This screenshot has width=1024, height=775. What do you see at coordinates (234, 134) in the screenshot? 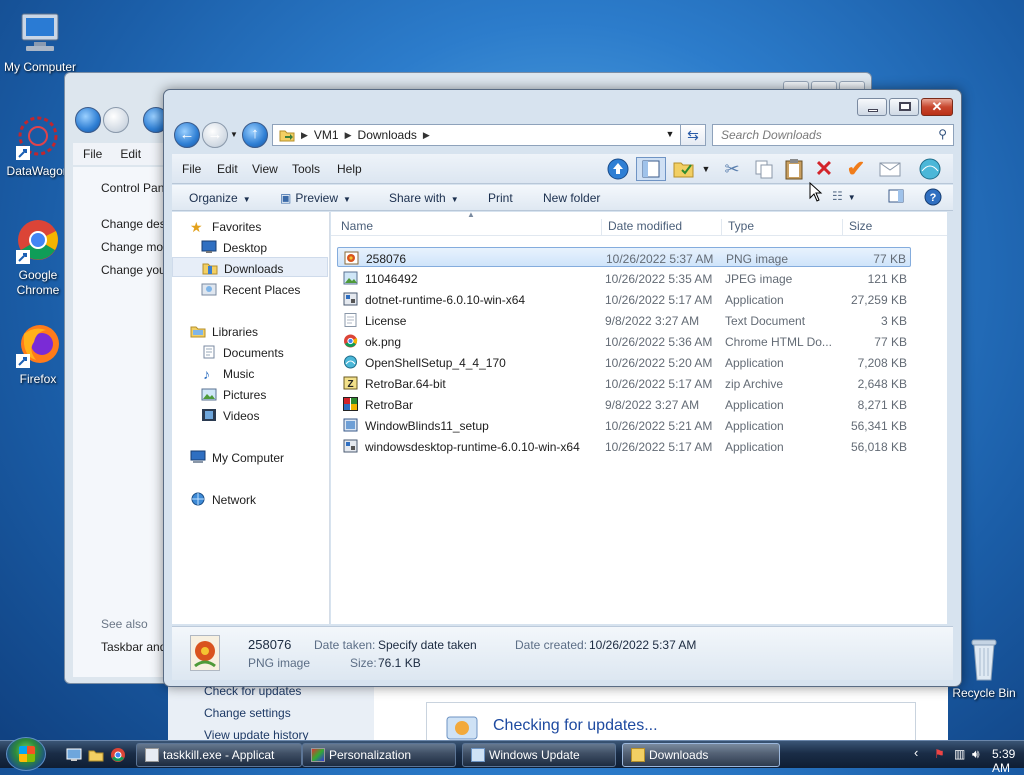
I see `recent-pages-dropdown: ▼` at bounding box center [234, 134].